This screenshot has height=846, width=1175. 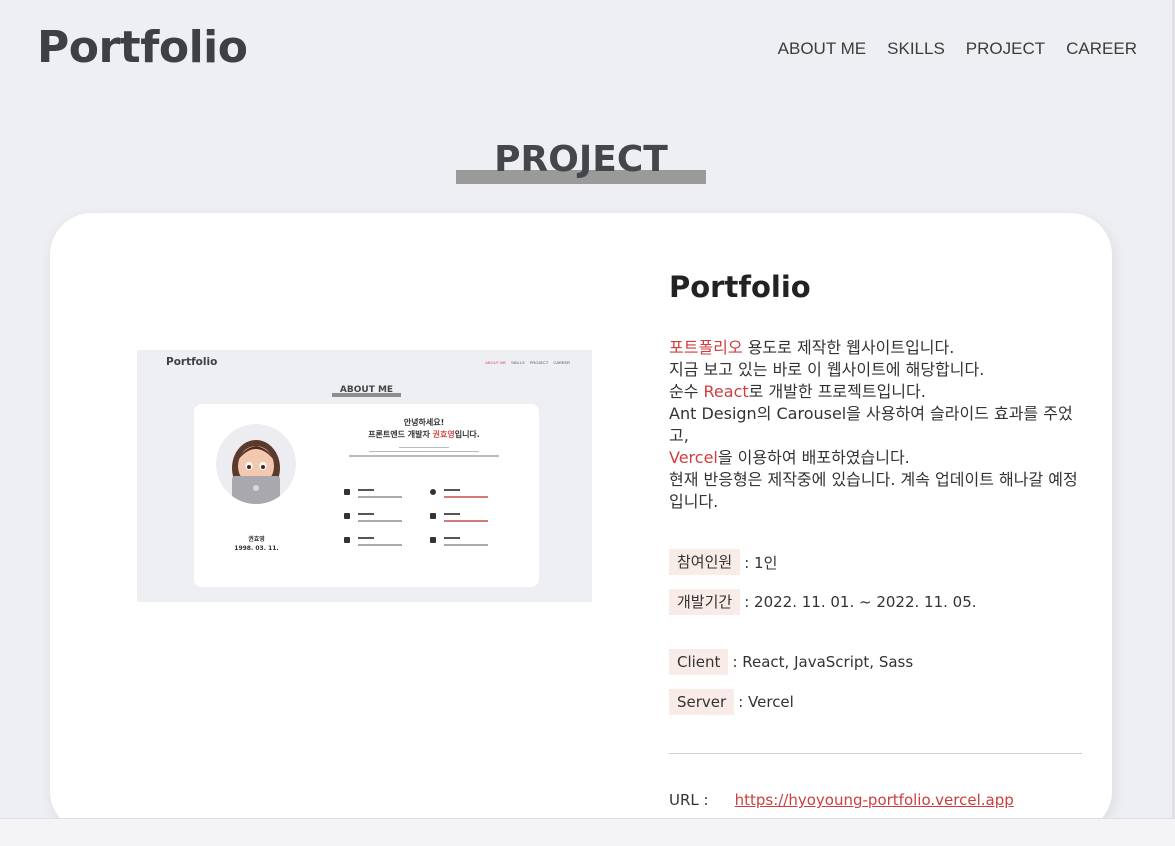 I want to click on desc-highlight: Vercel, so click(x=693, y=457).